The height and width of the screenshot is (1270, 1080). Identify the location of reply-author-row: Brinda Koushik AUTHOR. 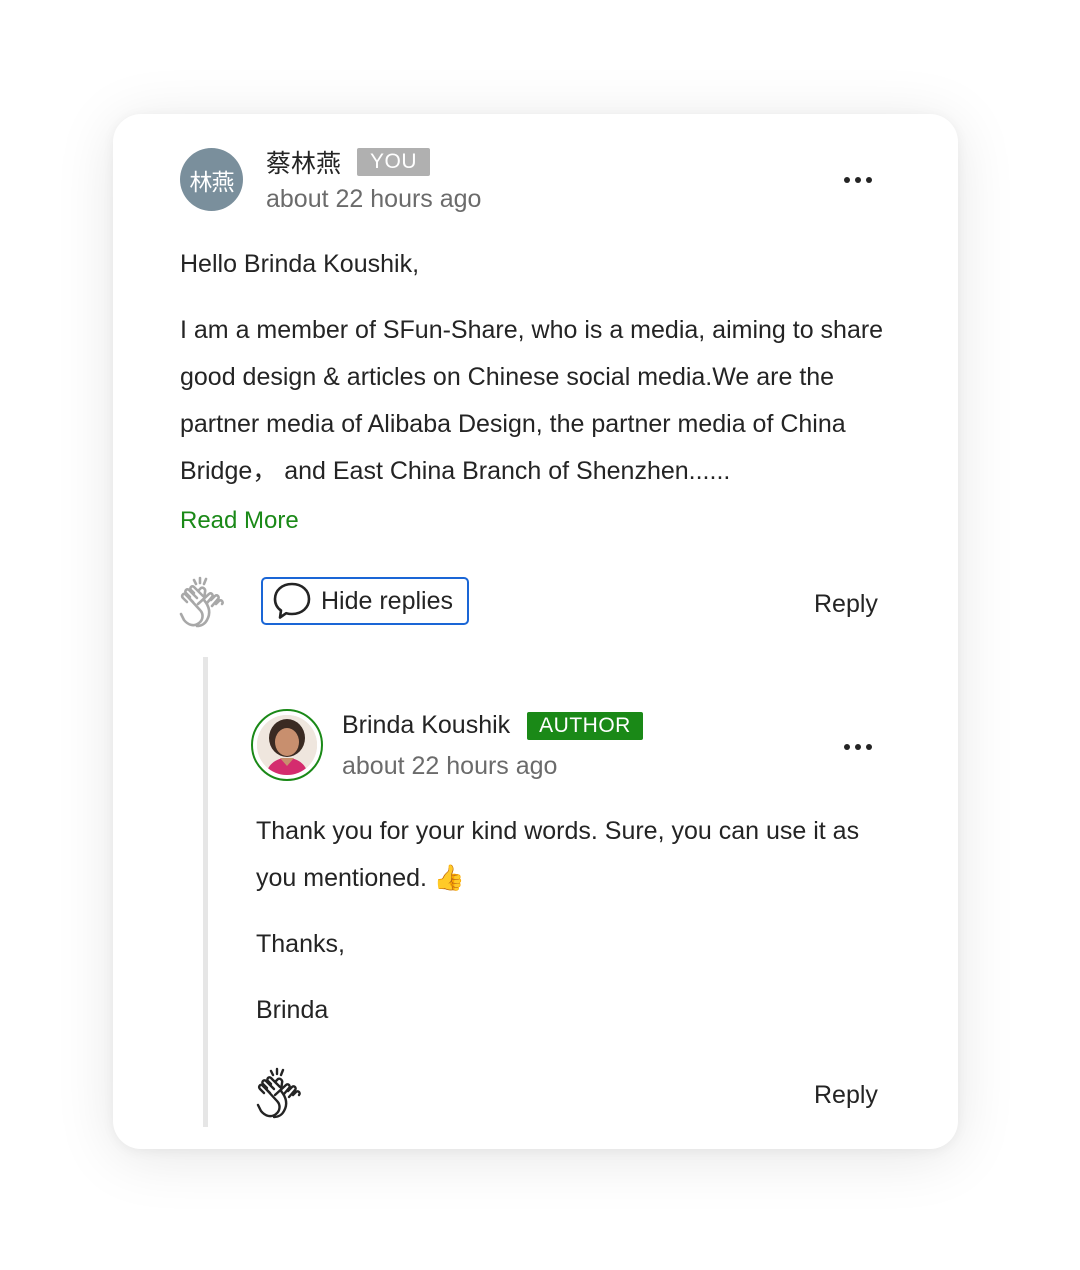
(492, 725).